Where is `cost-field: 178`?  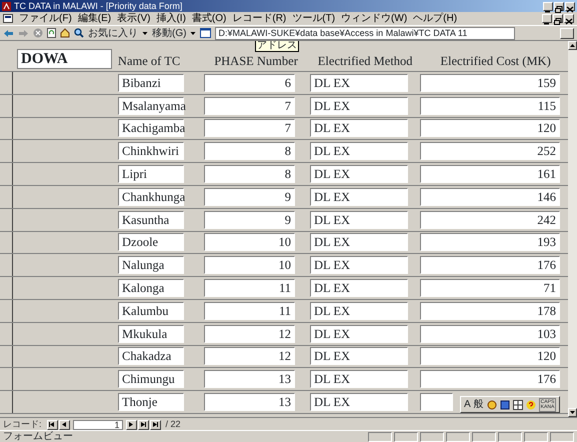
cost-field: 178 is located at coordinates (490, 311).